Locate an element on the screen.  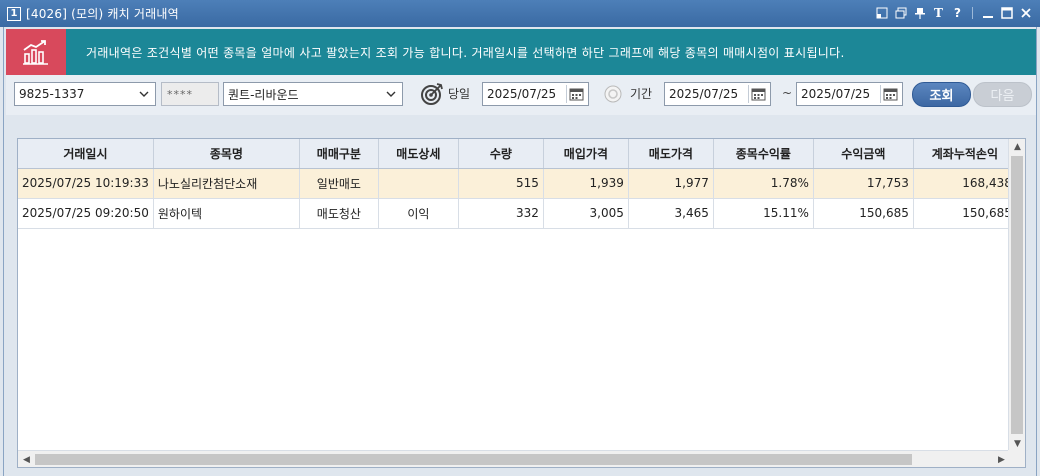
chart-growth-icon is located at coordinates (36, 52).